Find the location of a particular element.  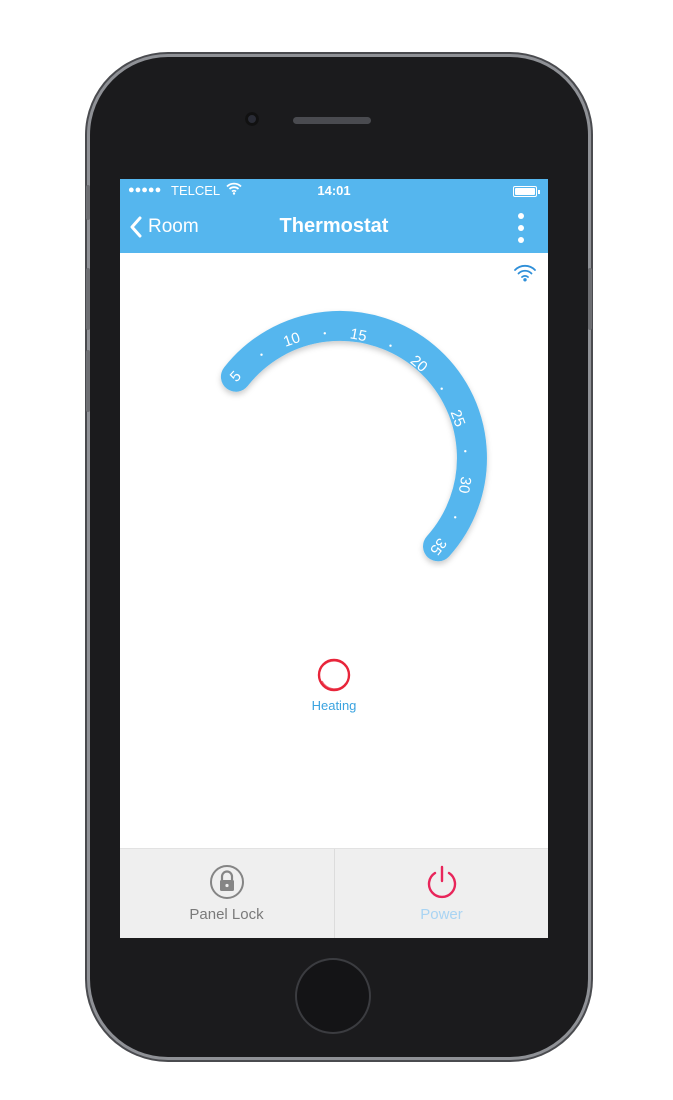

power-icon is located at coordinates (441, 882).